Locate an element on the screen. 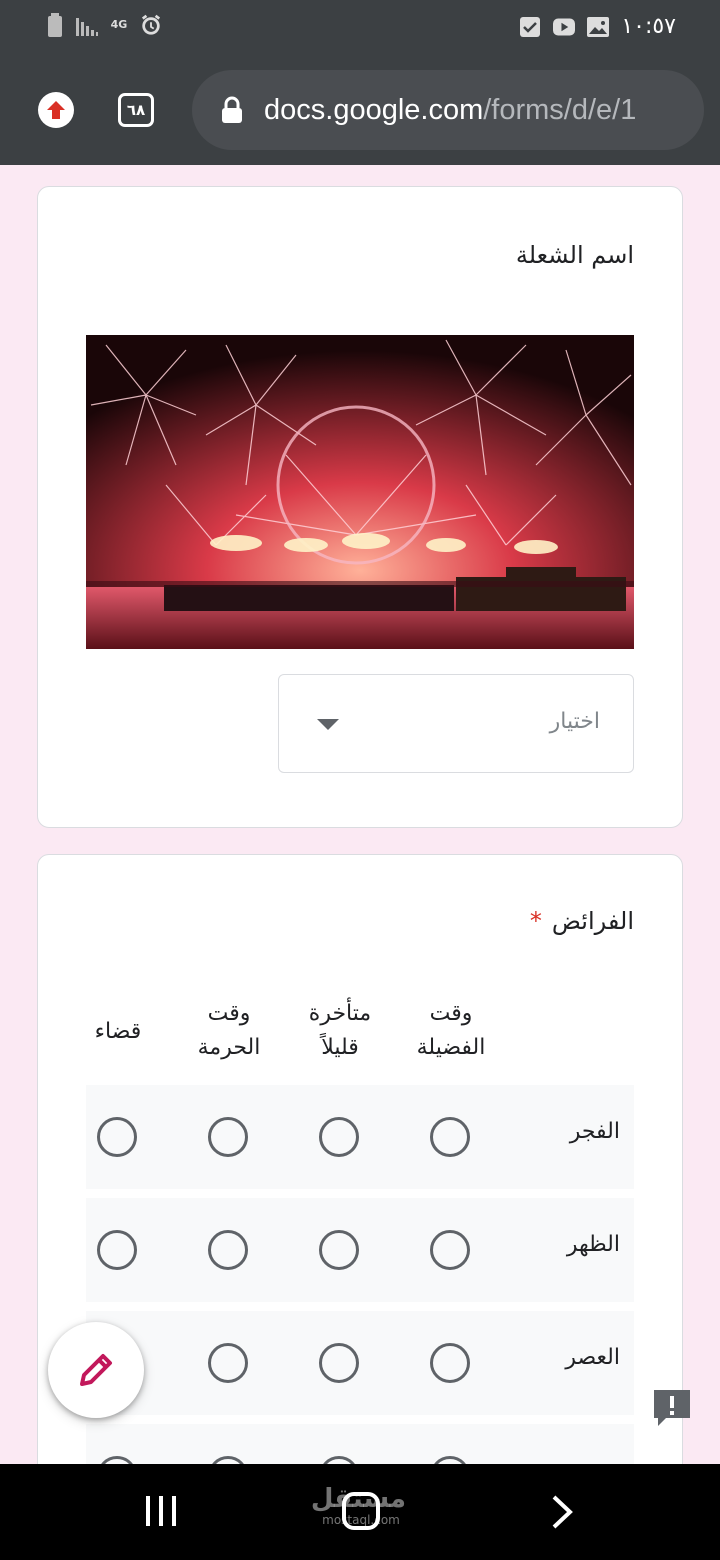 The width and height of the screenshot is (720, 1560). edit-fab-button is located at coordinates (96, 1370).